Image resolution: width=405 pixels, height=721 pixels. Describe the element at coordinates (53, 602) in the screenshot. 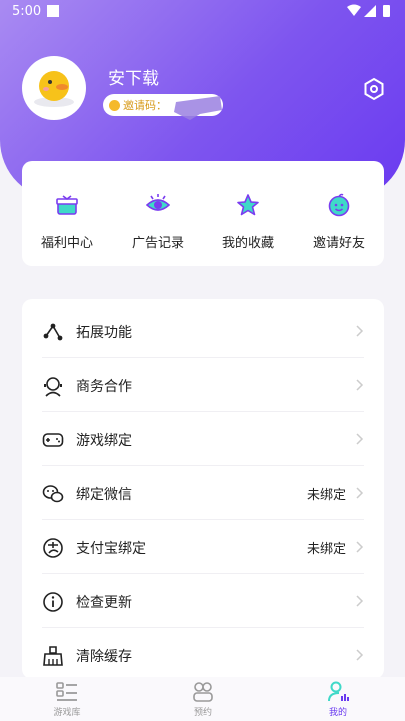

I see `info-icon` at that location.